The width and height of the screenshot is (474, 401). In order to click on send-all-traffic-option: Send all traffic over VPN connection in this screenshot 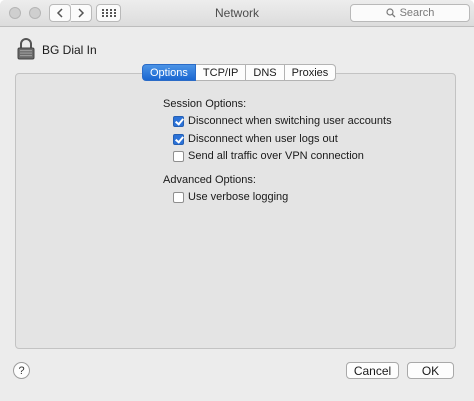, I will do `click(268, 156)`.